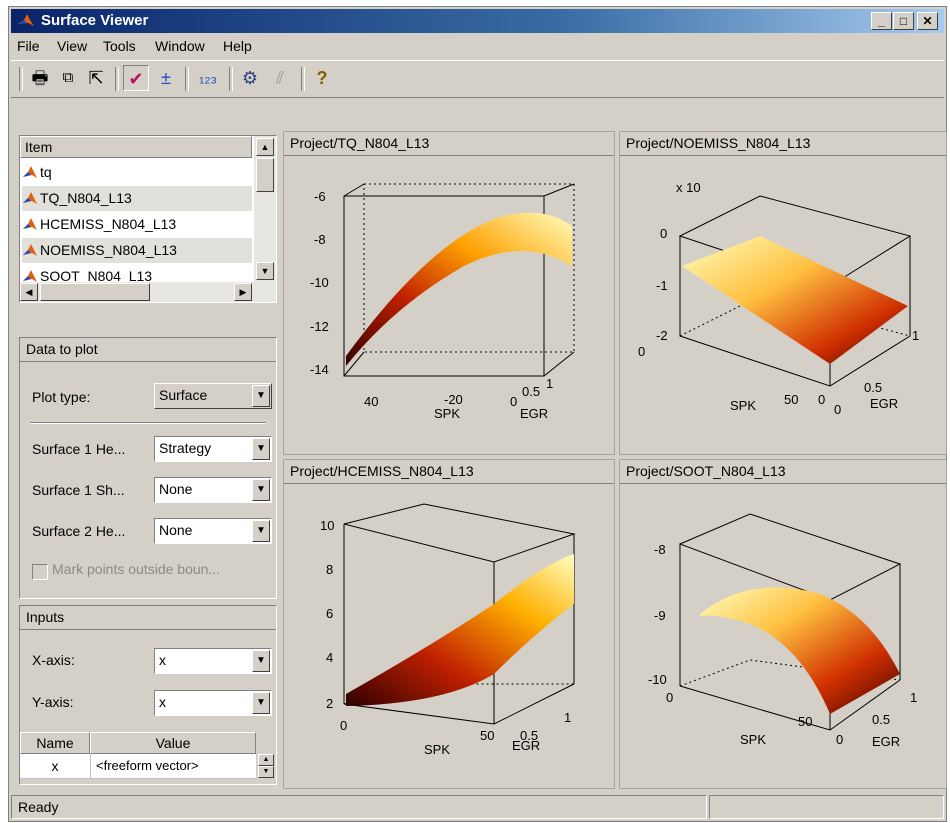 This screenshot has height=823, width=950. I want to click on status-secondary, so click(826, 807).